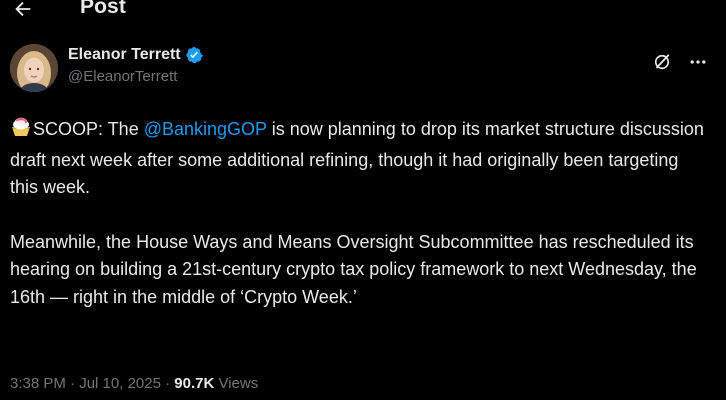 Image resolution: width=726 pixels, height=400 pixels. I want to click on more-options-button, so click(698, 62).